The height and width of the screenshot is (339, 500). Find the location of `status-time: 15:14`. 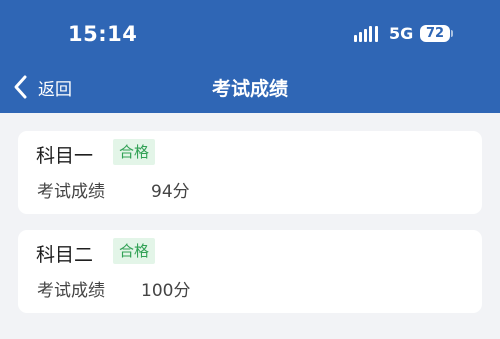

status-time: 15:14 is located at coordinates (103, 34).